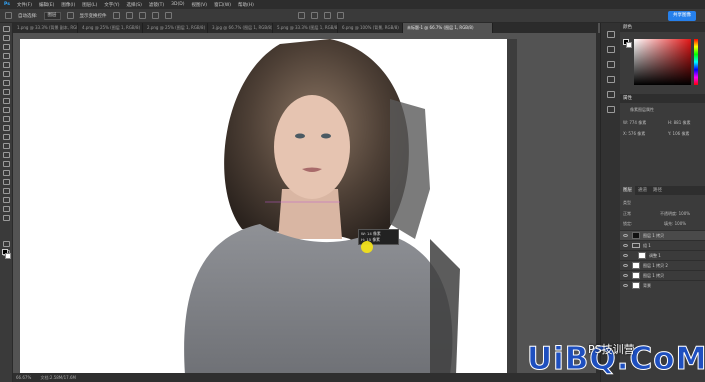  Describe the element at coordinates (23, 377) in the screenshot. I see `zoom-level: 66.67%` at that location.